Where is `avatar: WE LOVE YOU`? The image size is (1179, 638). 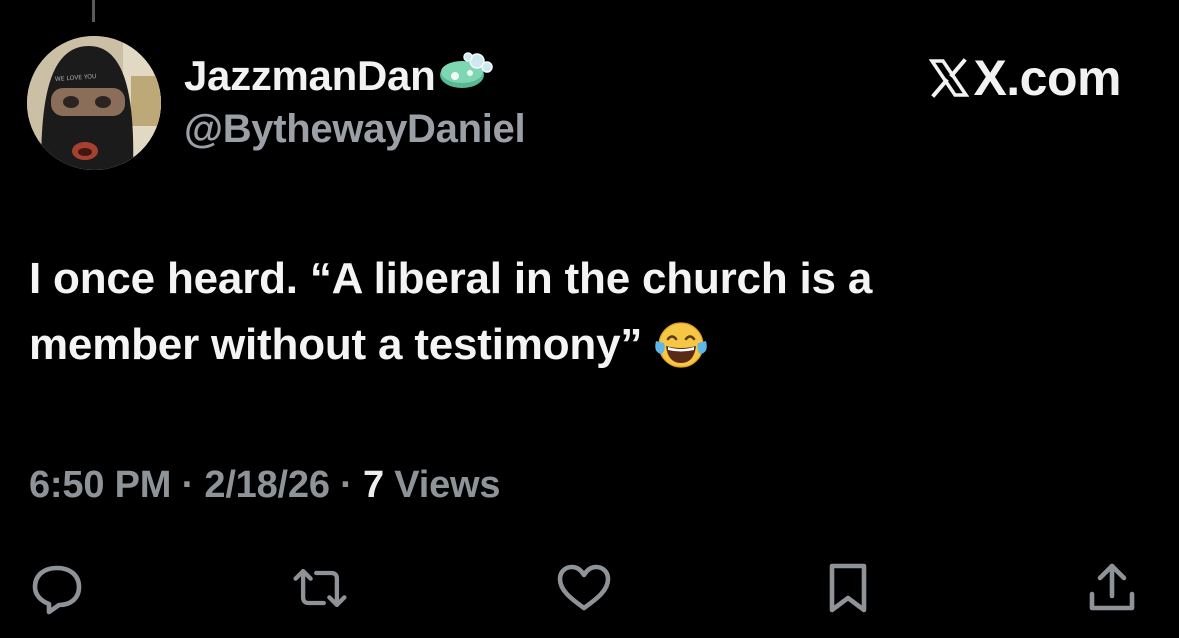 avatar: WE LOVE YOU is located at coordinates (94, 103).